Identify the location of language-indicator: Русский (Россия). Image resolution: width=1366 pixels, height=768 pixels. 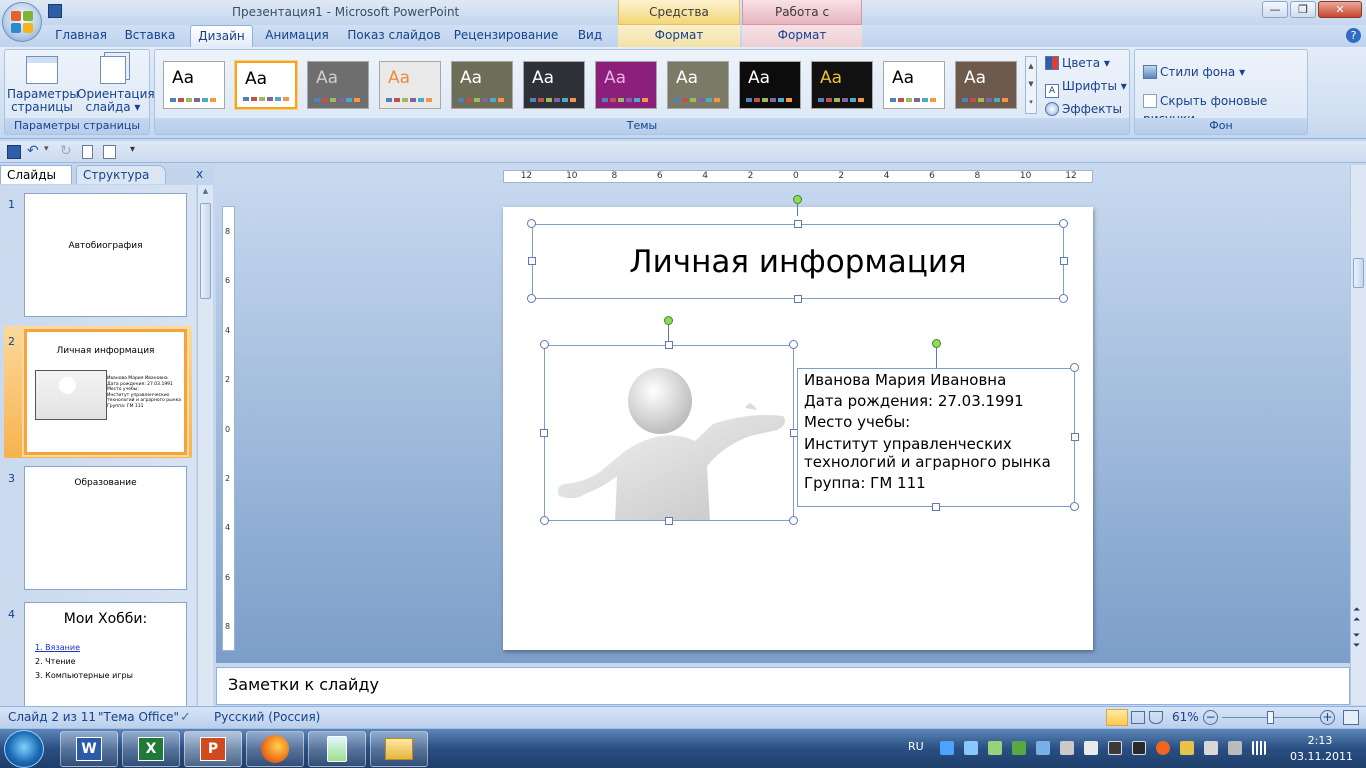
(267, 717).